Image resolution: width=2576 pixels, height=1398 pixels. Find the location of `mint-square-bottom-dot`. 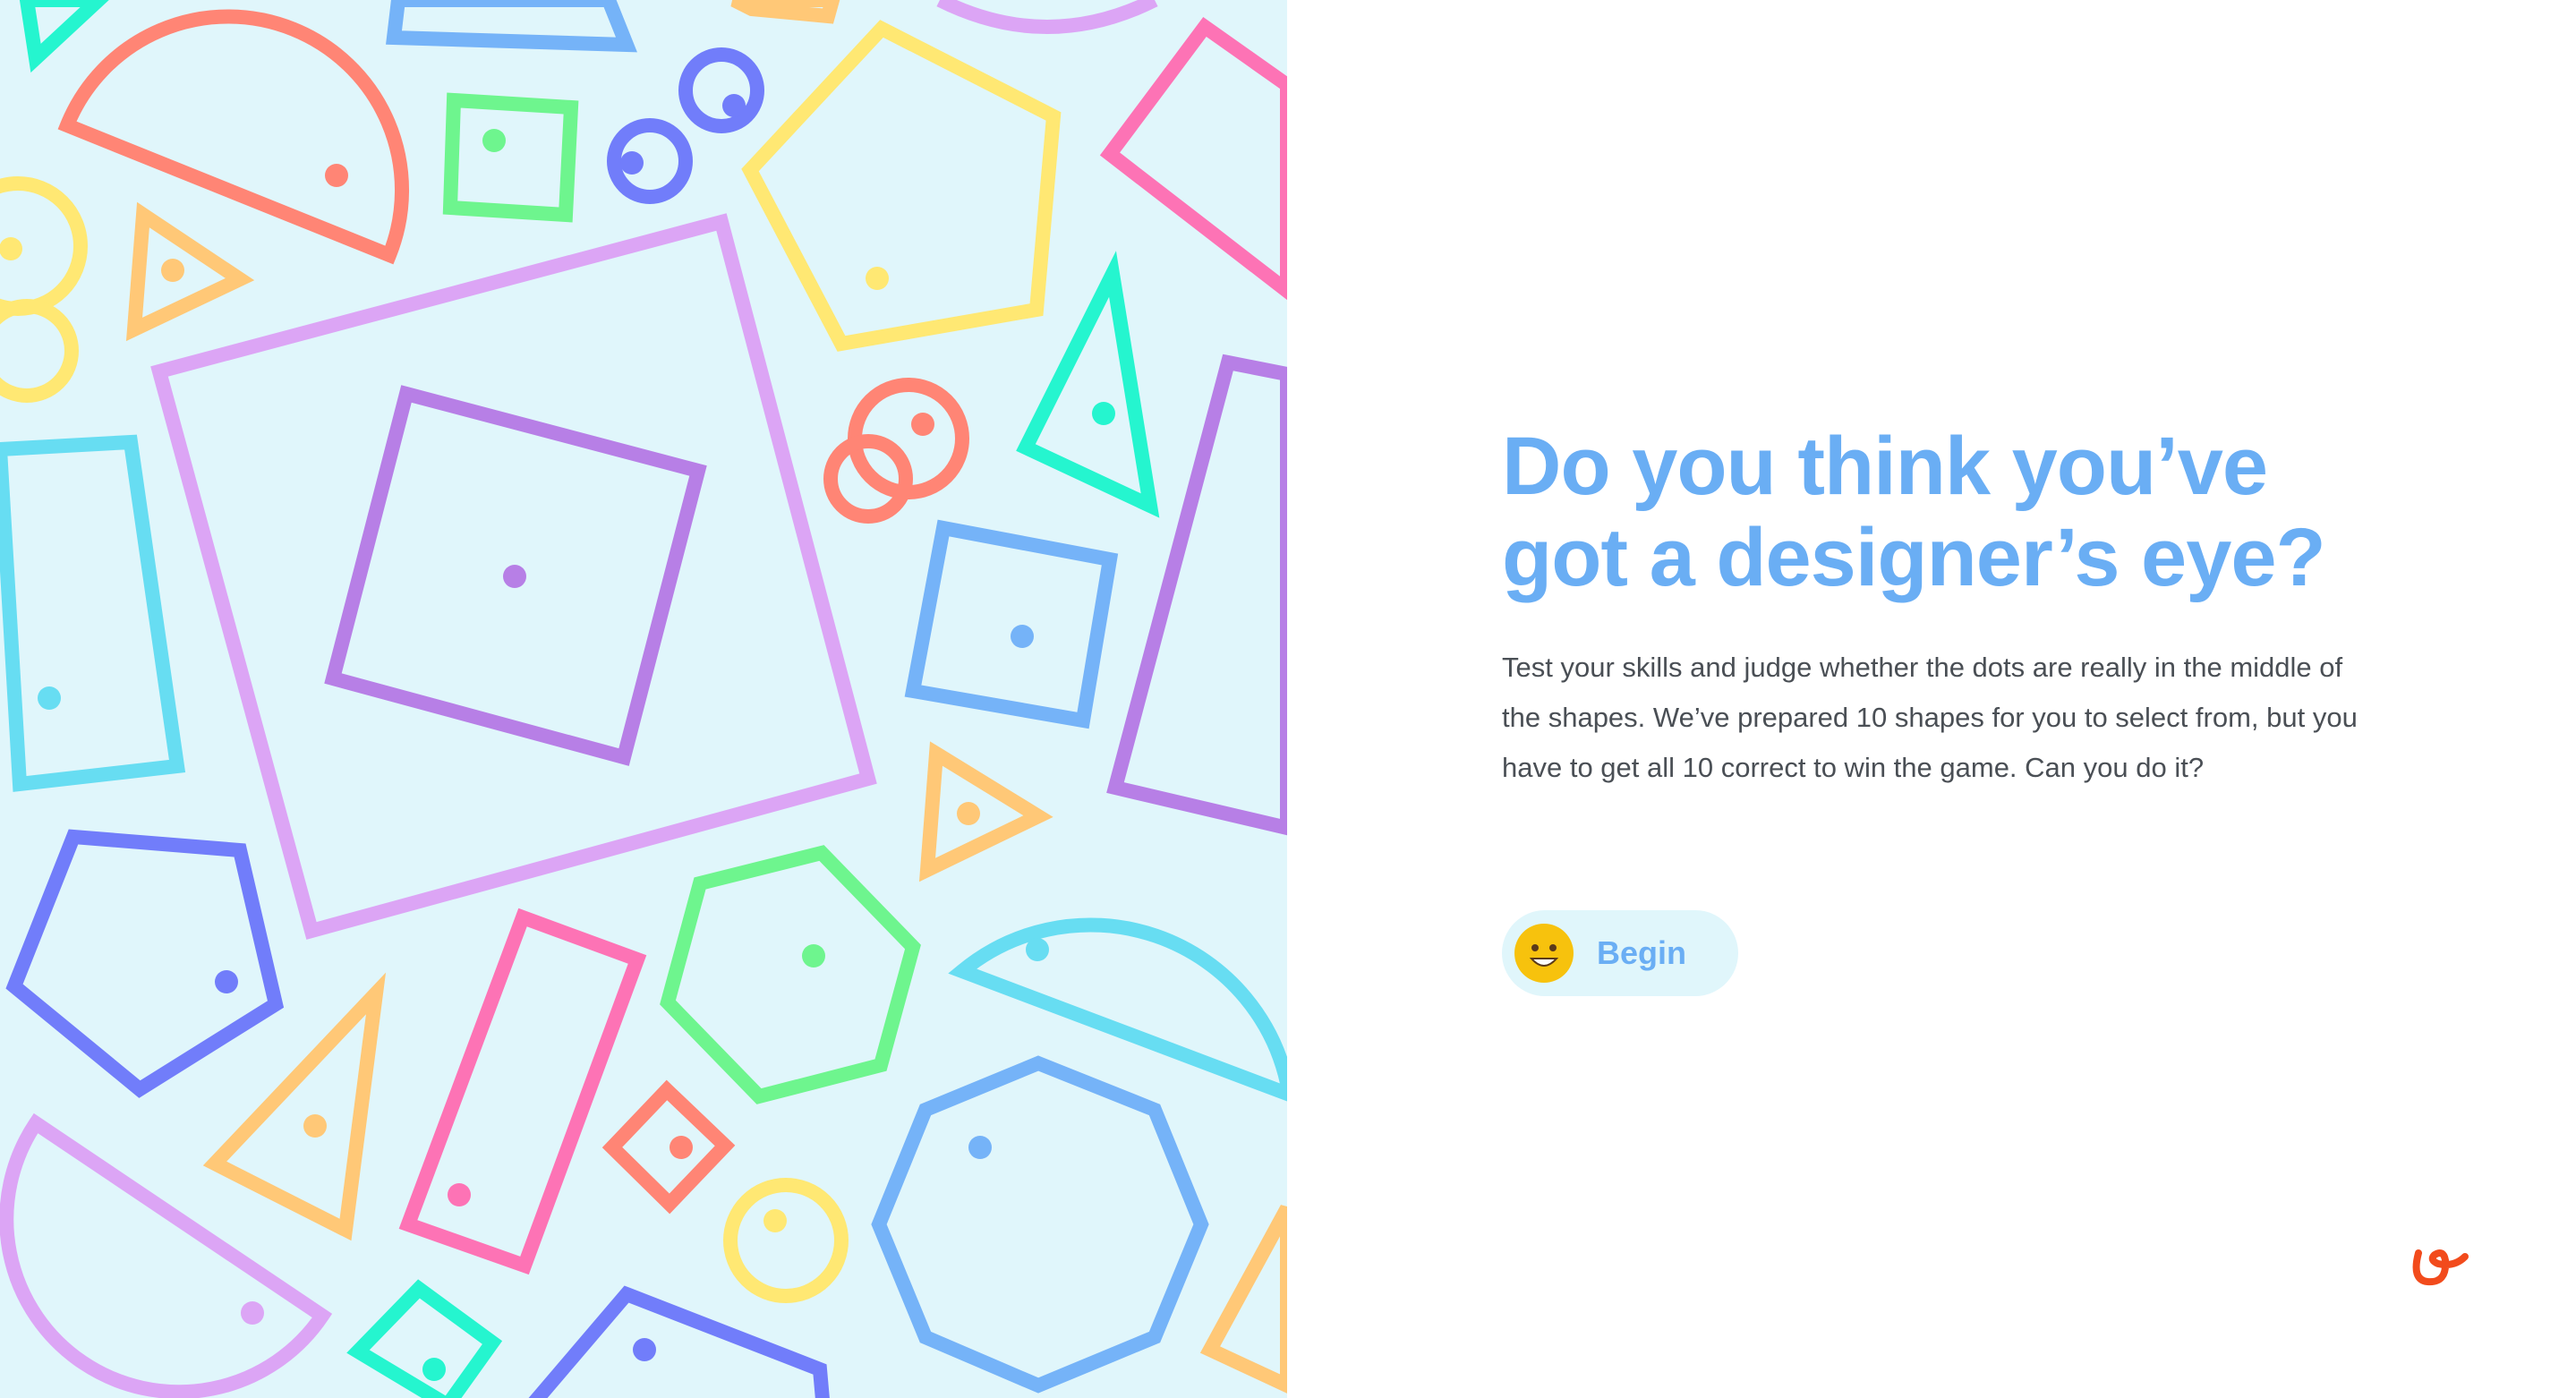

mint-square-bottom-dot is located at coordinates (434, 1370).